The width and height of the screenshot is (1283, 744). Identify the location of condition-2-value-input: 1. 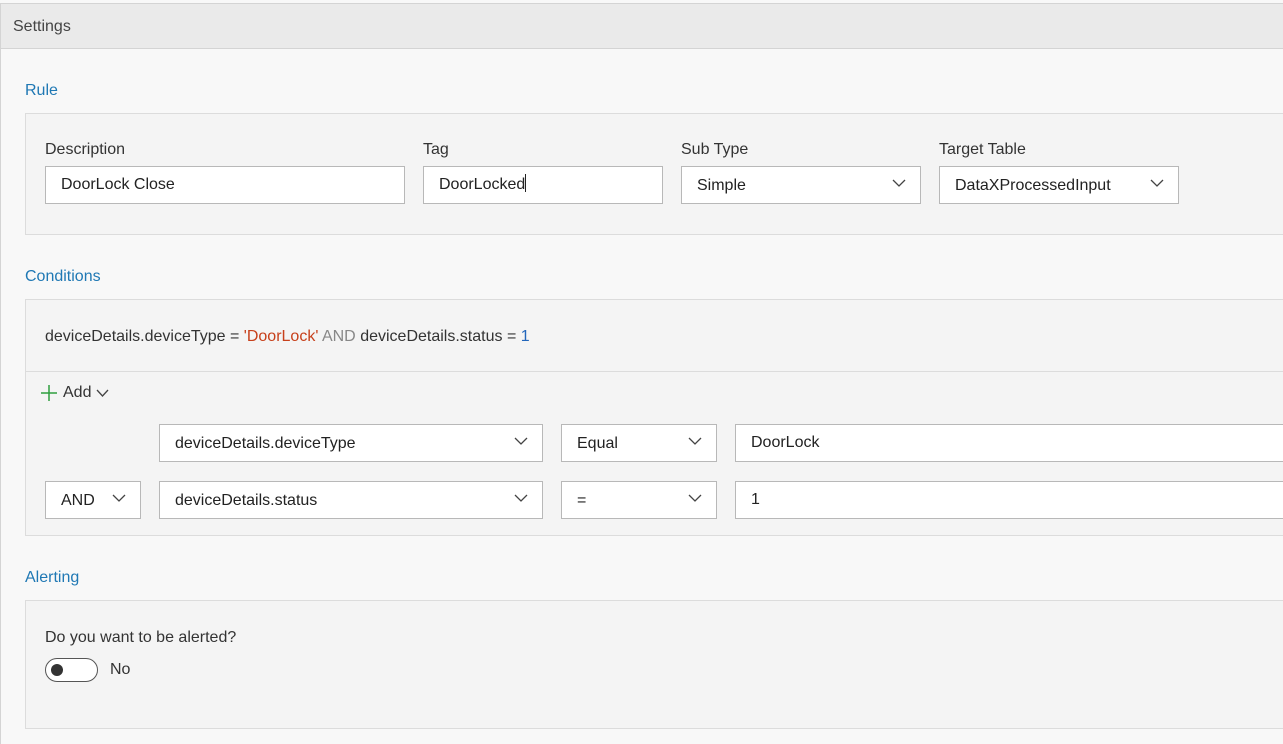
(1009, 500).